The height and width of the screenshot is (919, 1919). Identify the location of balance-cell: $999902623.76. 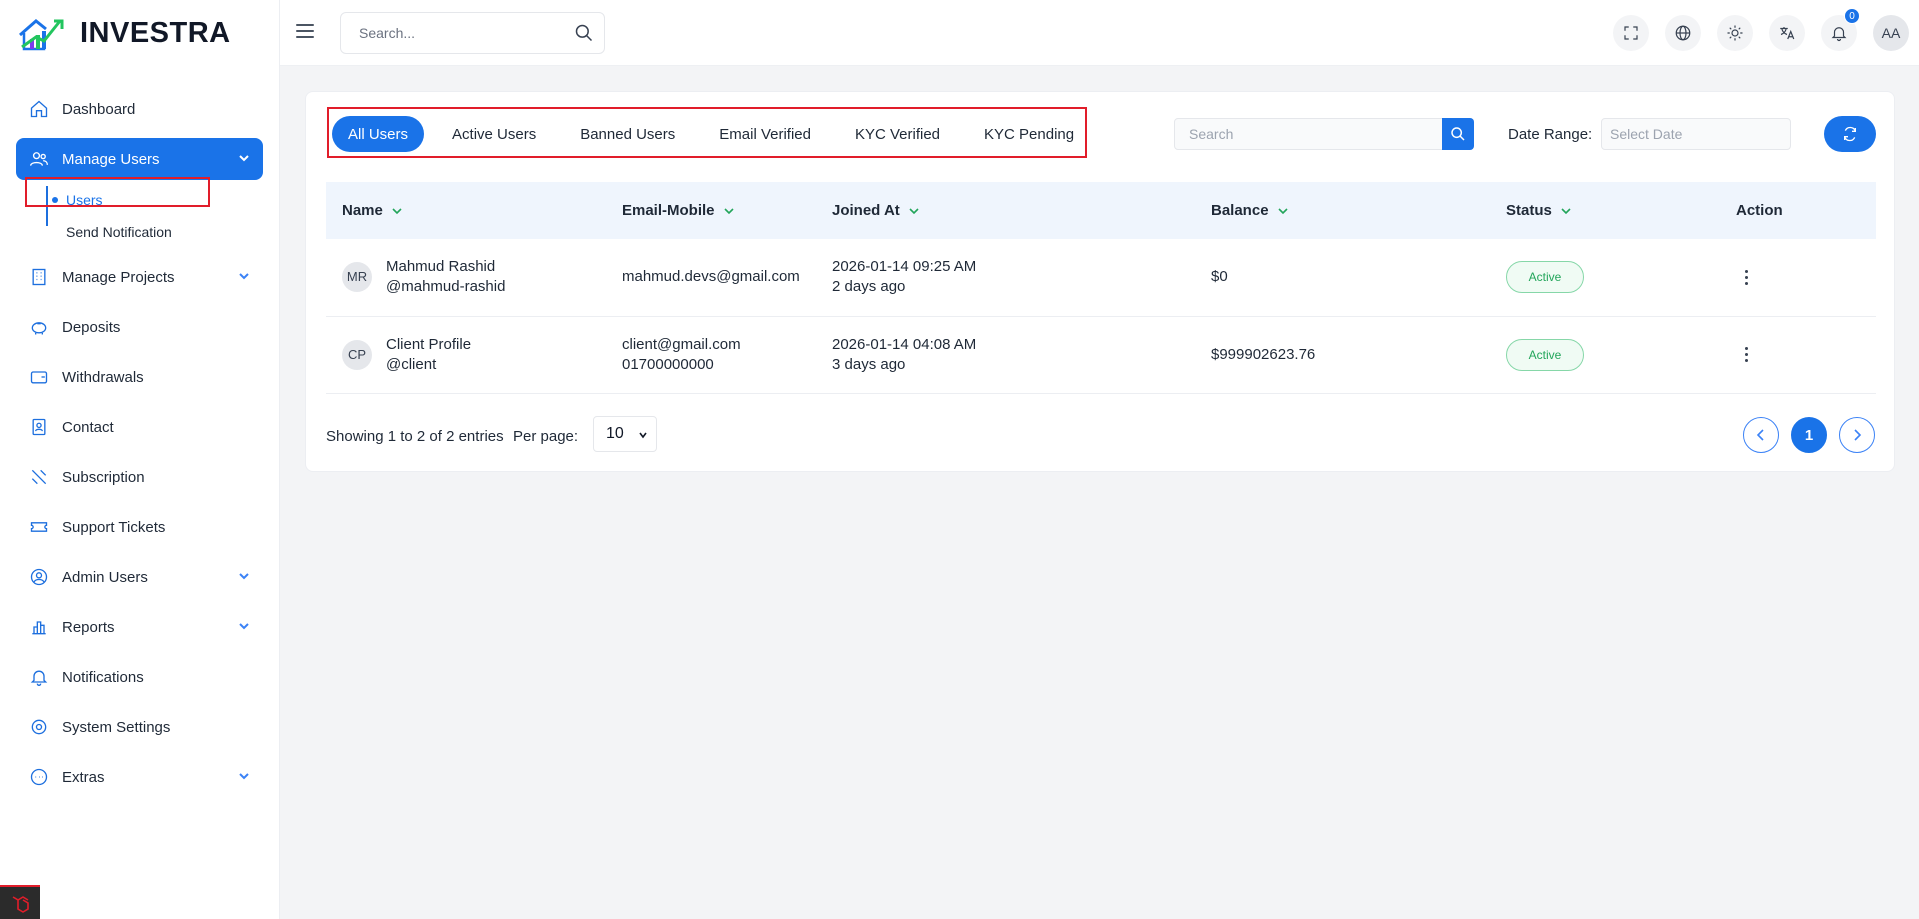
(1263, 354).